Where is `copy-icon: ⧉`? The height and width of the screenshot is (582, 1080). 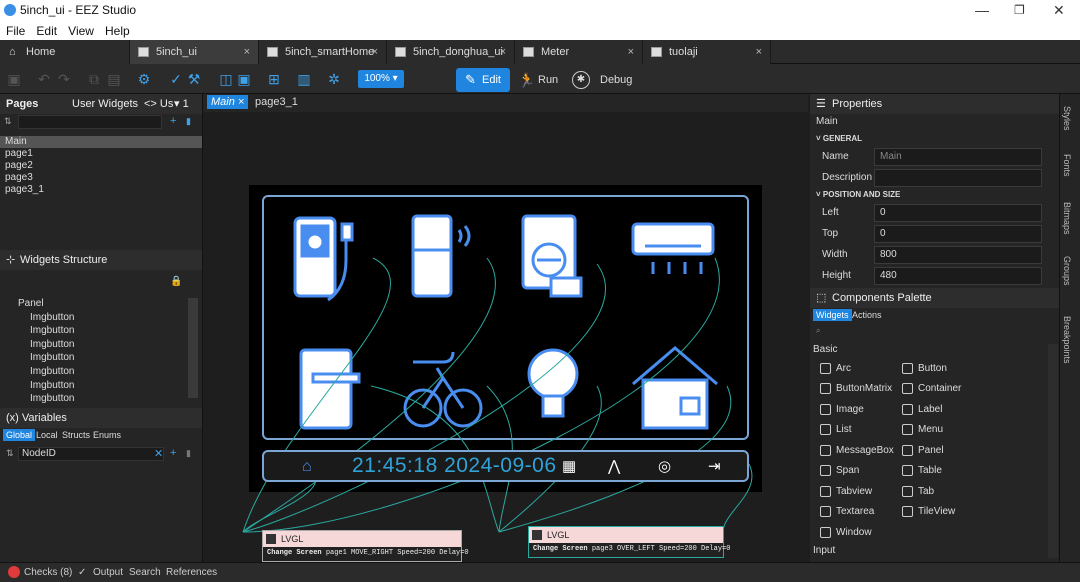 copy-icon: ⧉ is located at coordinates (94, 79).